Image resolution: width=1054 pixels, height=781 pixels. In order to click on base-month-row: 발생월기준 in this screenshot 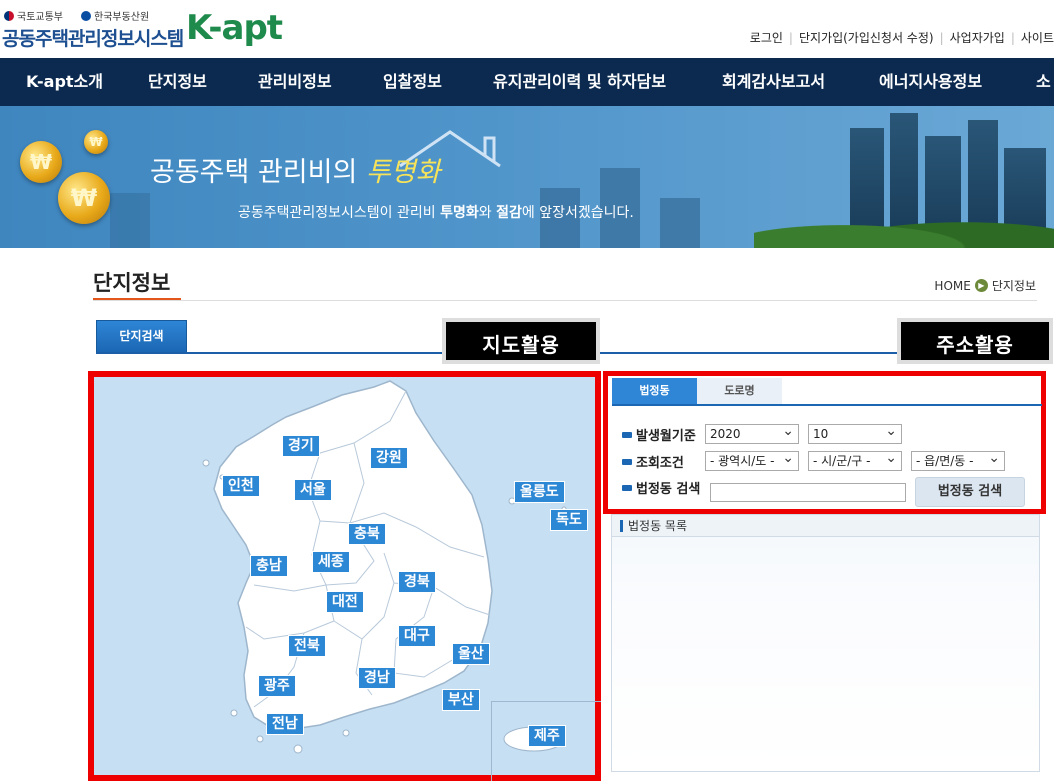, I will do `click(659, 434)`.